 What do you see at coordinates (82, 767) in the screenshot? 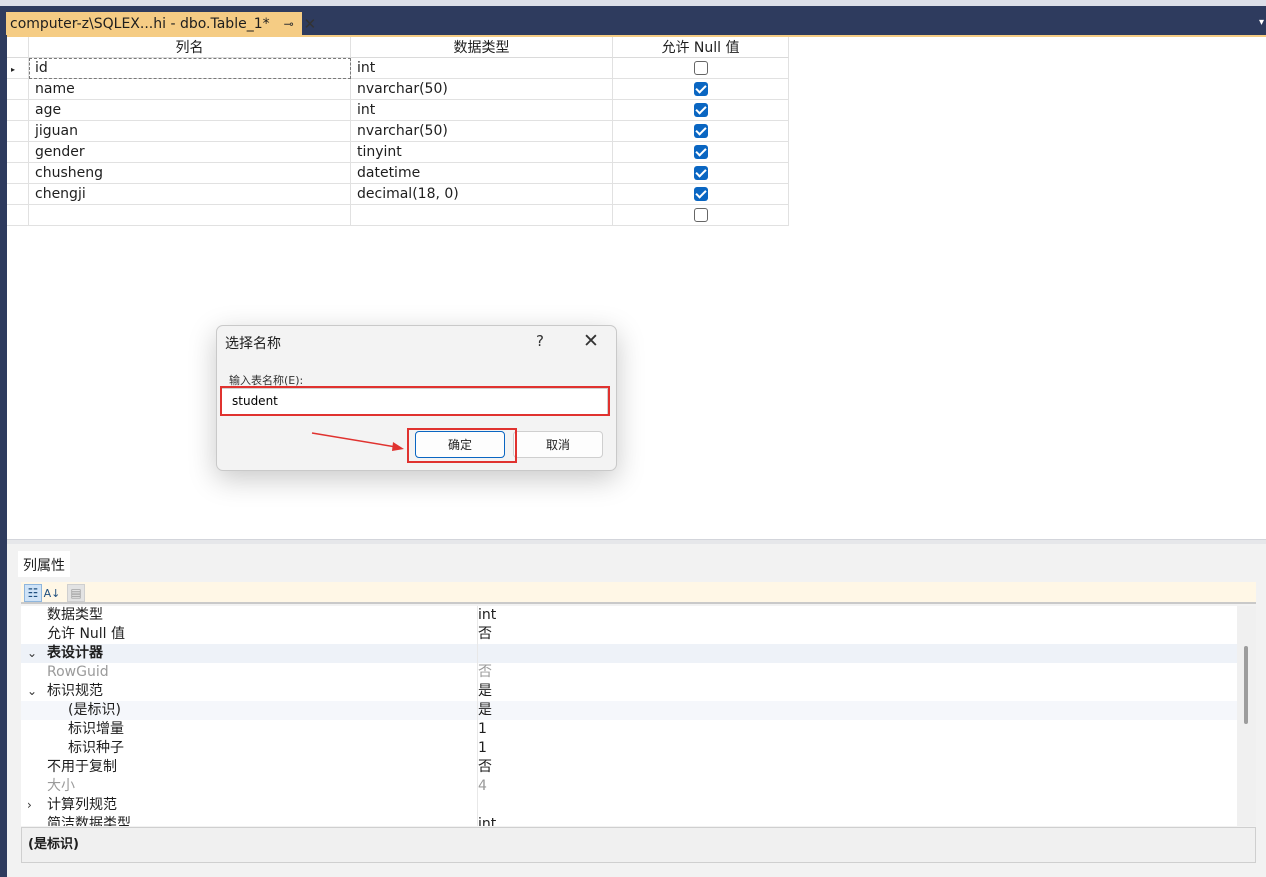
I see `property-name: 不用于复制` at bounding box center [82, 767].